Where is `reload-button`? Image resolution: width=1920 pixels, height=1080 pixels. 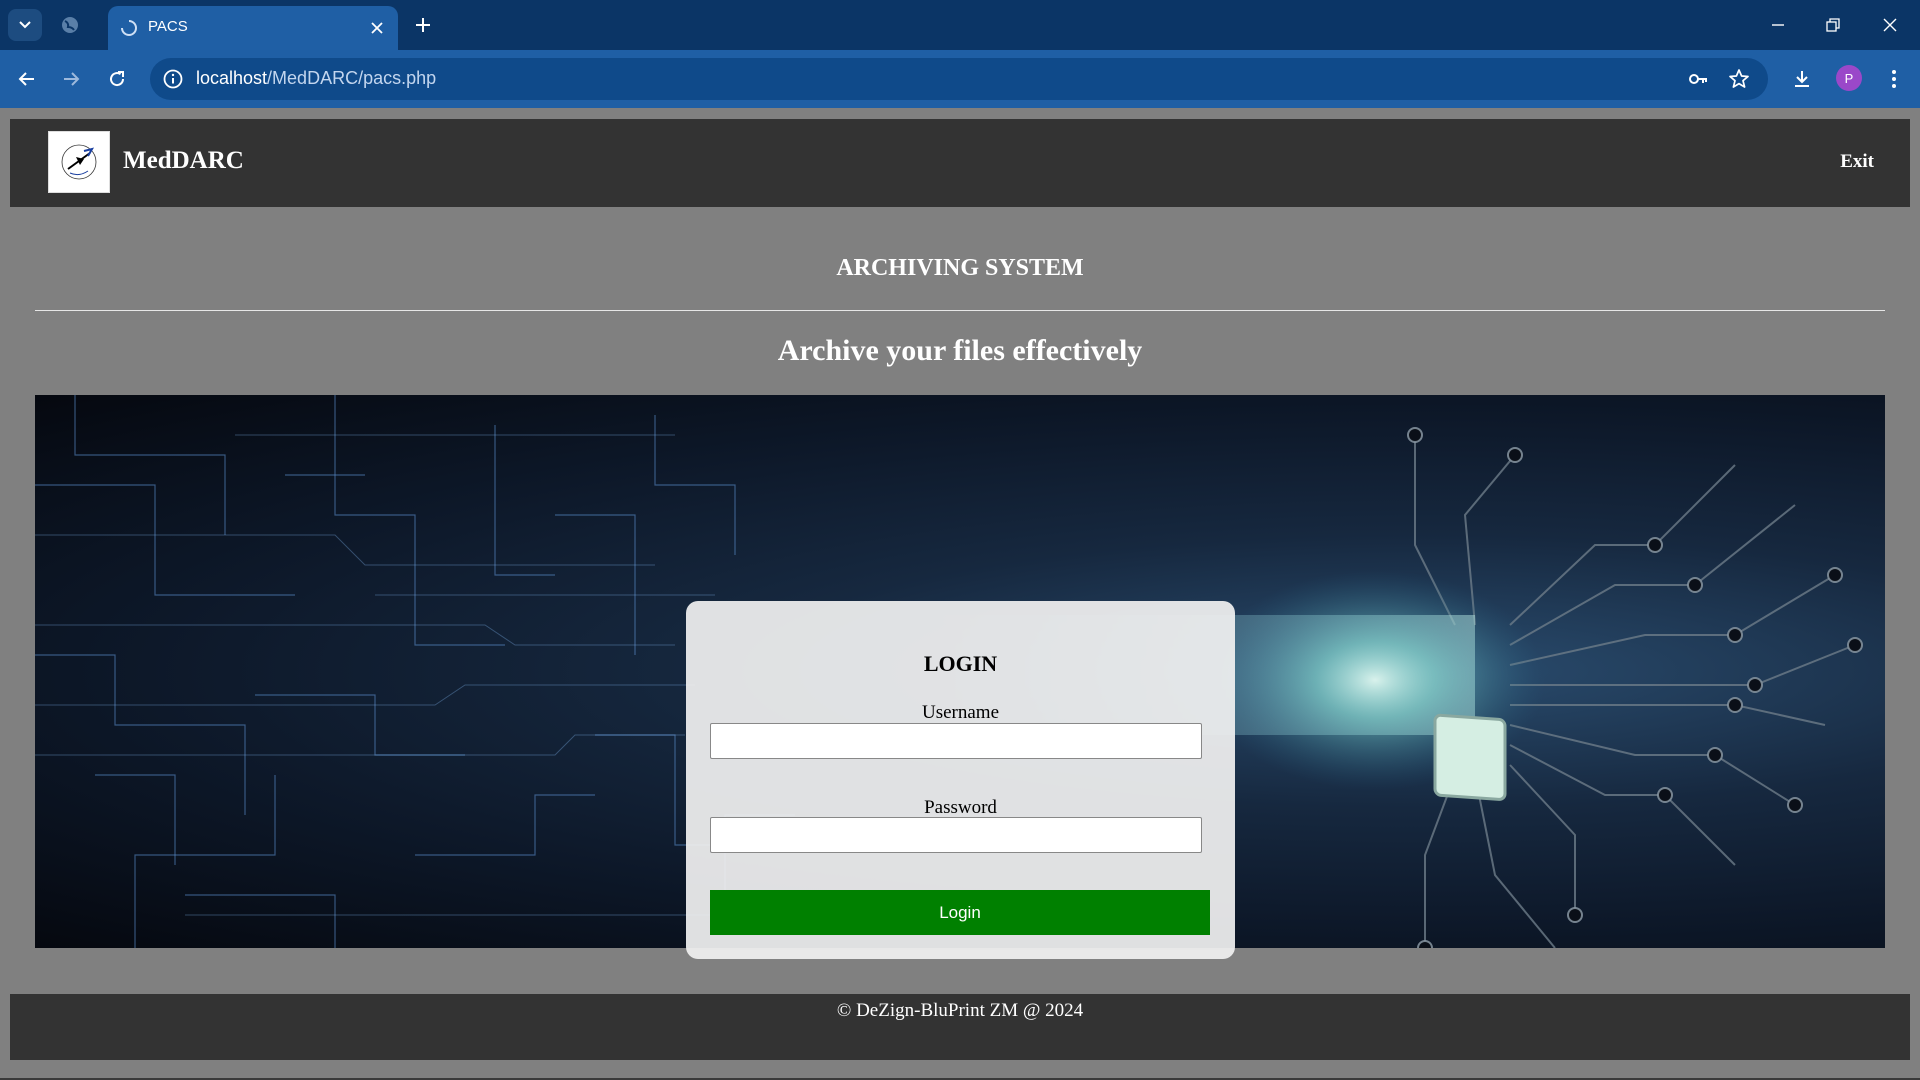
reload-button is located at coordinates (117, 79).